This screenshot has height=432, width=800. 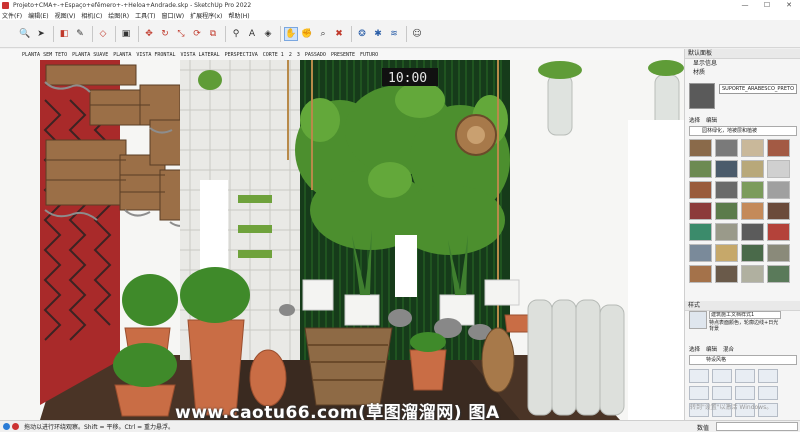 I want to click on scene-tab: PLANTA SUAVE, so click(x=90, y=55).